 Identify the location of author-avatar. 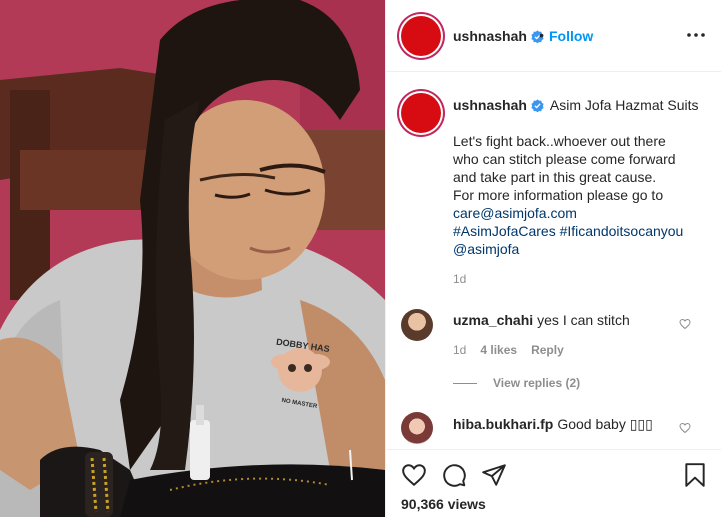
(421, 36).